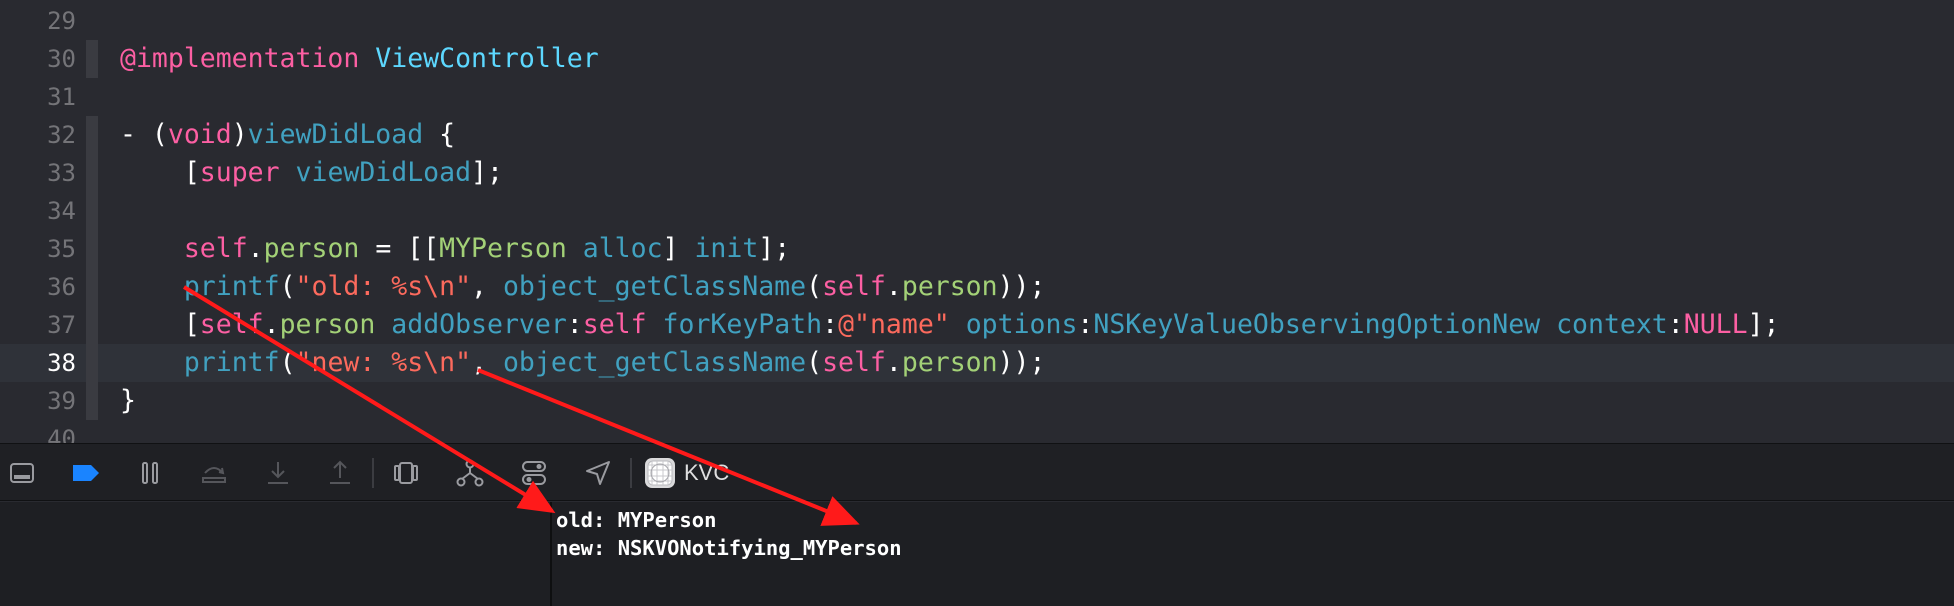  What do you see at coordinates (977, 59) in the screenshot?
I see `code-line-30: 30 @implementation ViewController` at bounding box center [977, 59].